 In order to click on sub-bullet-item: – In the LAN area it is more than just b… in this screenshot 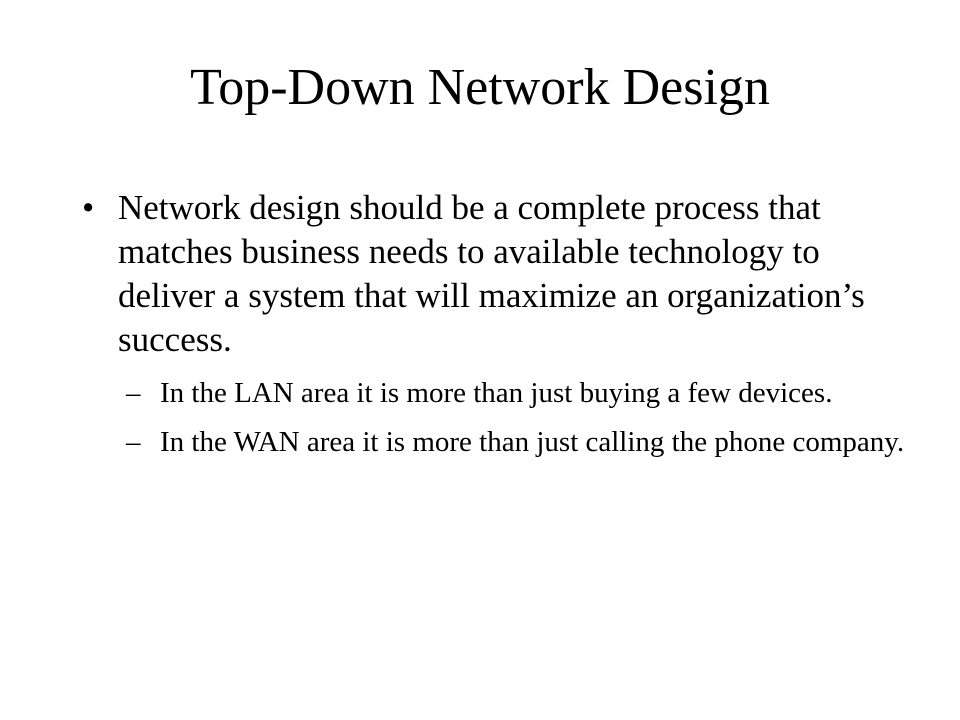, I will do `click(519, 393)`.